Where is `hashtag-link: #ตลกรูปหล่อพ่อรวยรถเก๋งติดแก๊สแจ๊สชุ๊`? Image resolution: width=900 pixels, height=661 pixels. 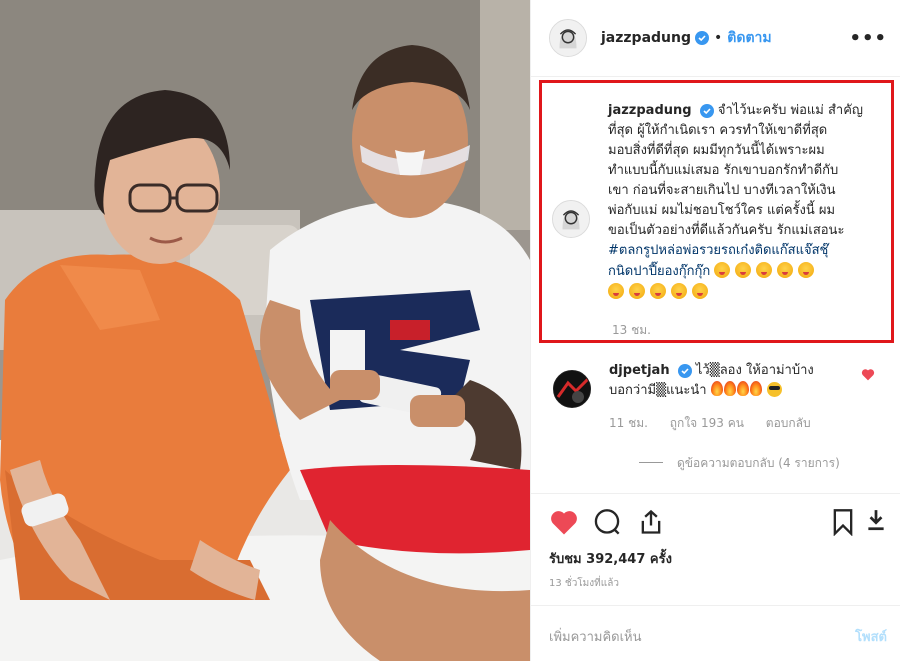
hashtag-link: #ตลกรูปหล่อพ่อรวยรถเก๋งติดแก๊สแจ๊สชุ๊ is located at coordinates (718, 250).